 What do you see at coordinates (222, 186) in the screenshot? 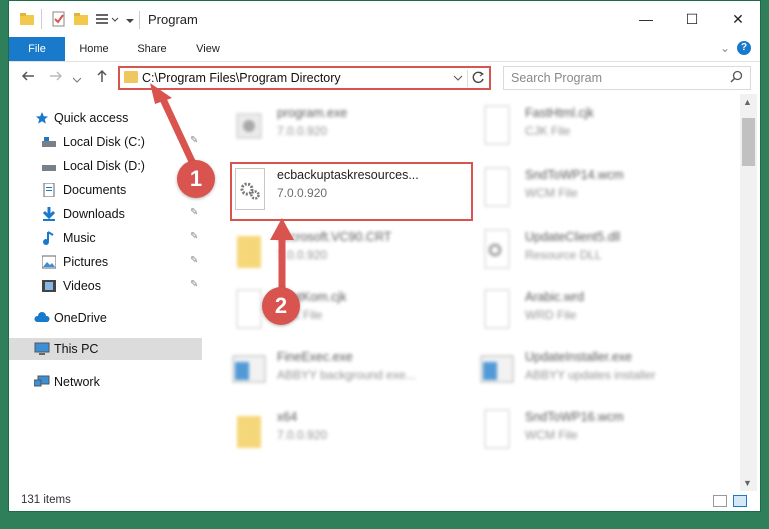
I see `annotation-arrows` at bounding box center [222, 186].